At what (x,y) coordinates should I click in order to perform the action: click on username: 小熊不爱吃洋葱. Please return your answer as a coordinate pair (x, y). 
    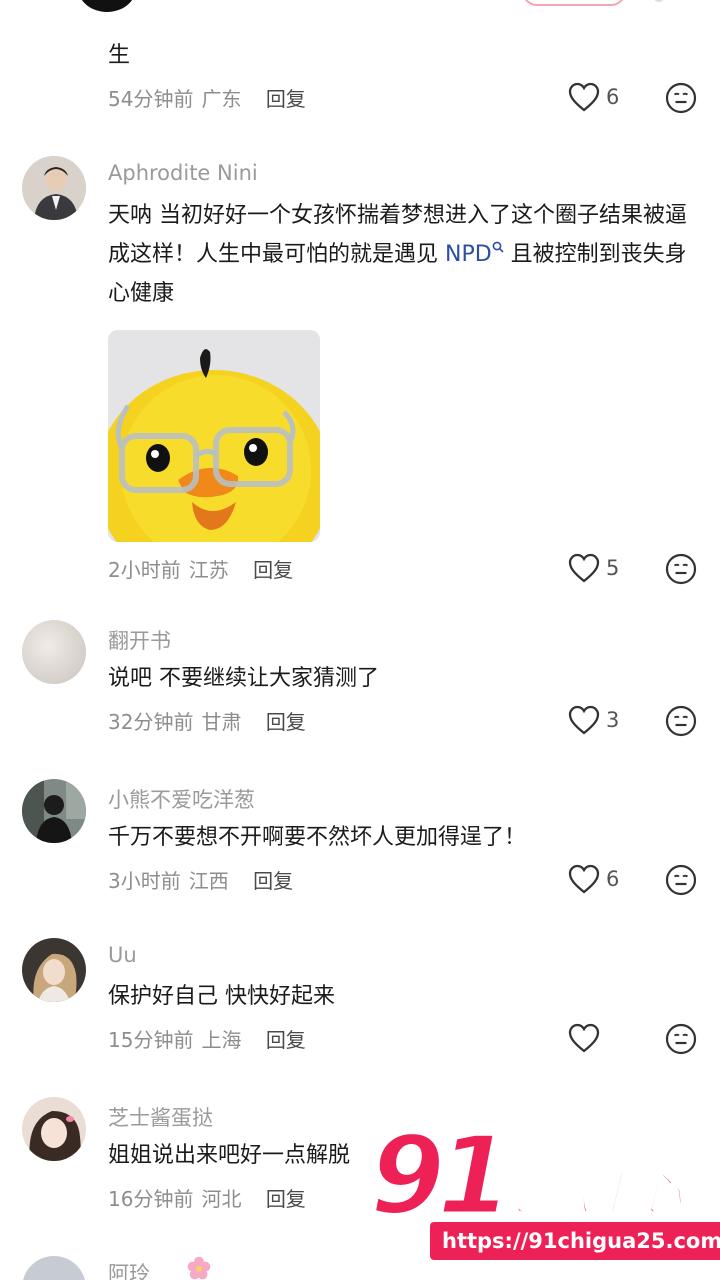
    Looking at the image, I should click on (181, 799).